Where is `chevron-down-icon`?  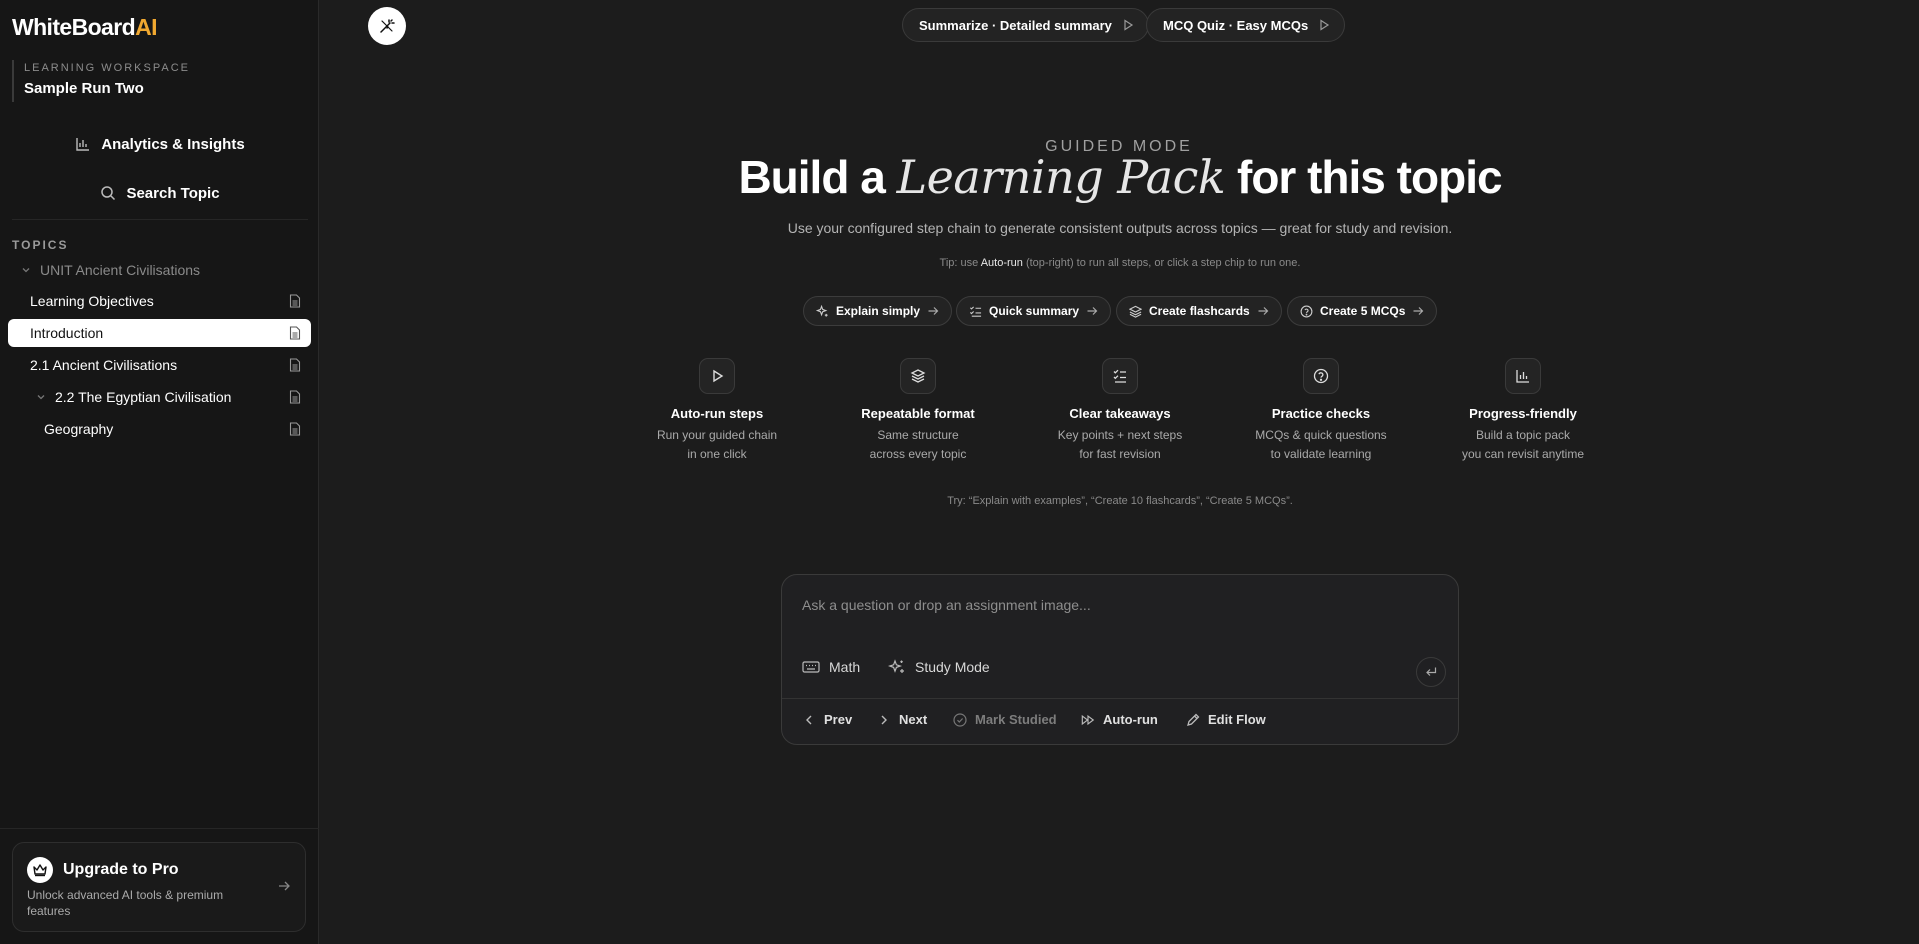
chevron-down-icon is located at coordinates (26, 270).